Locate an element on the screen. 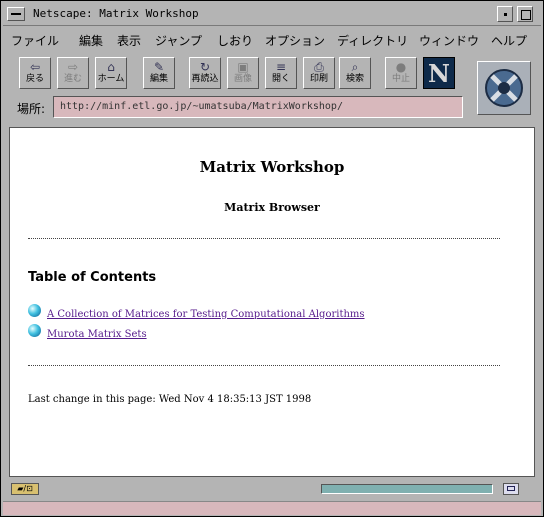 The width and height of the screenshot is (544, 517). toolbar: ⇦ 戻る ⇨ 進む ⌂ ホーム ✎ 編集 ↻ 再読込 ▣ 画像 ≡ 開く ⎙ 印 is located at coordinates (272, 86).